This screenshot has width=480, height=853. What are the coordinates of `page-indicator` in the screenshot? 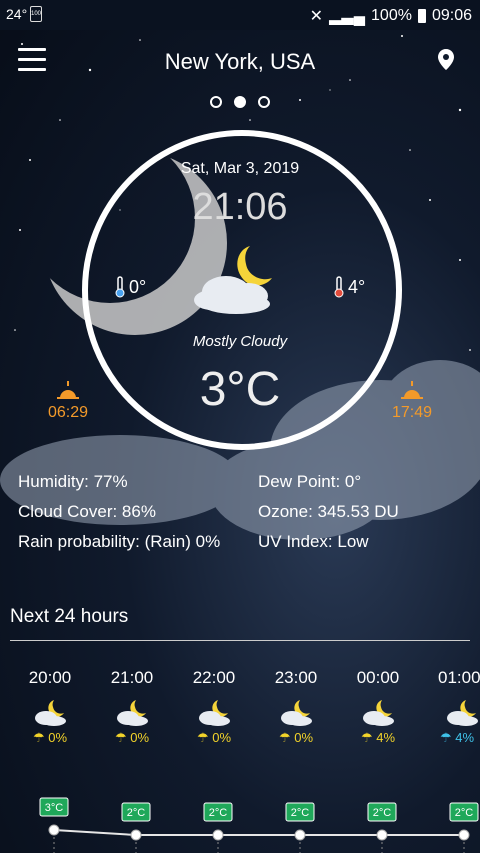 It's located at (240, 102).